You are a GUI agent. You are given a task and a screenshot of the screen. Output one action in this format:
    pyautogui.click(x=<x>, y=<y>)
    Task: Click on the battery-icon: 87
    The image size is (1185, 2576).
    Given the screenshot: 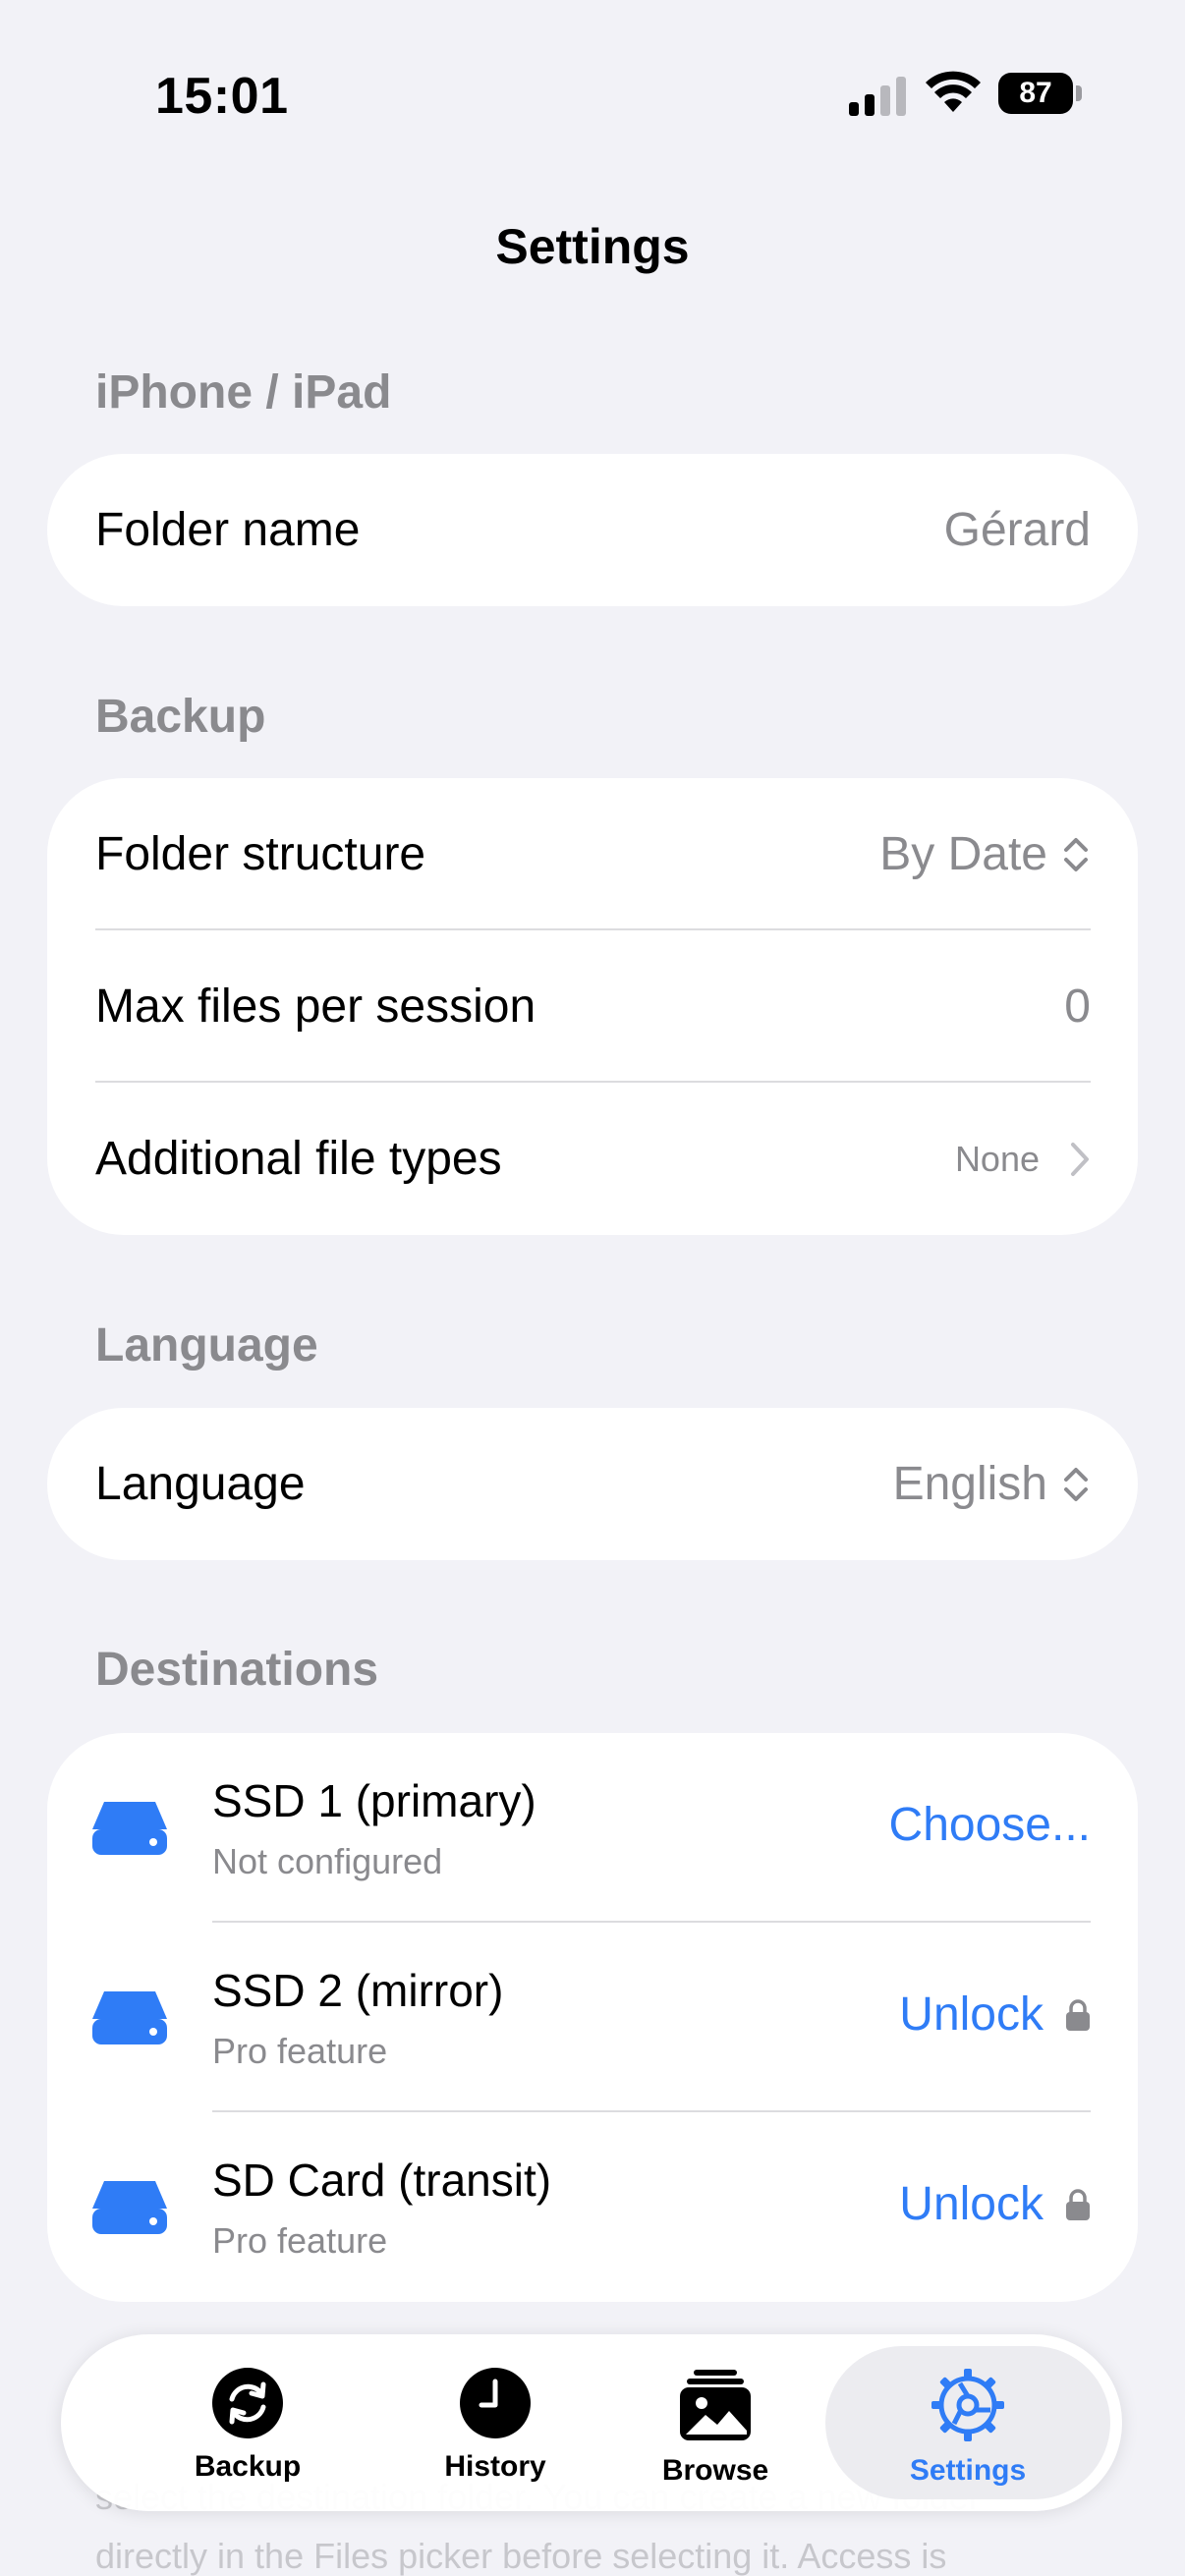 What is the action you would take?
    pyautogui.click(x=1040, y=93)
    